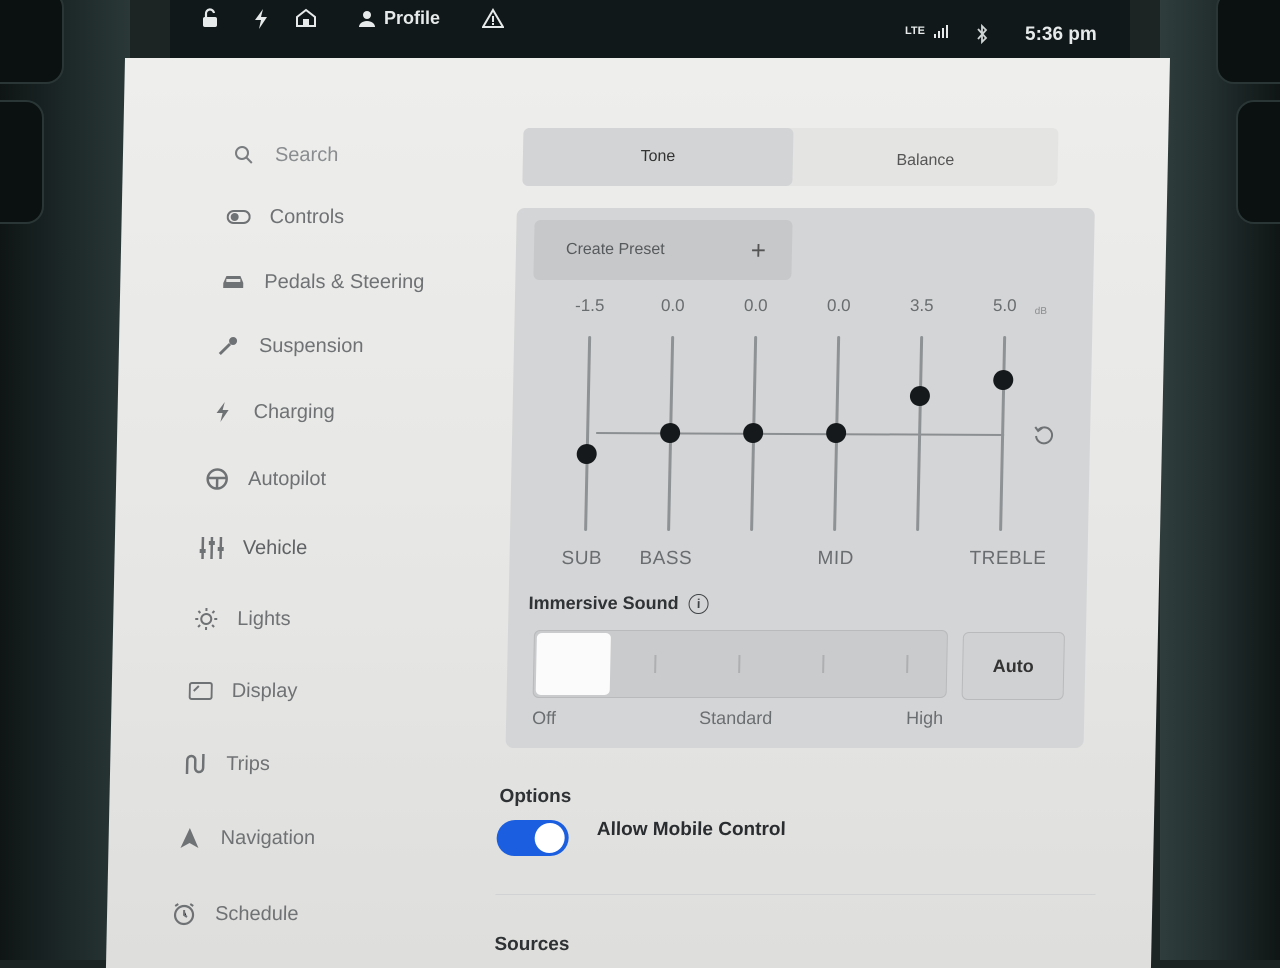  I want to click on menu-item-trips: Trips, so click(226, 764).